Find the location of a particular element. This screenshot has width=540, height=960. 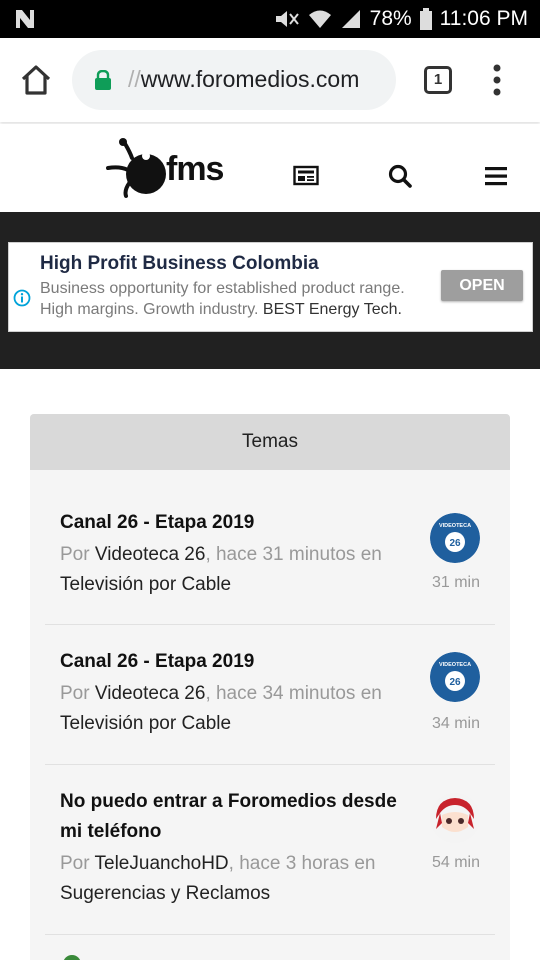

home-icon is located at coordinates (36, 80).